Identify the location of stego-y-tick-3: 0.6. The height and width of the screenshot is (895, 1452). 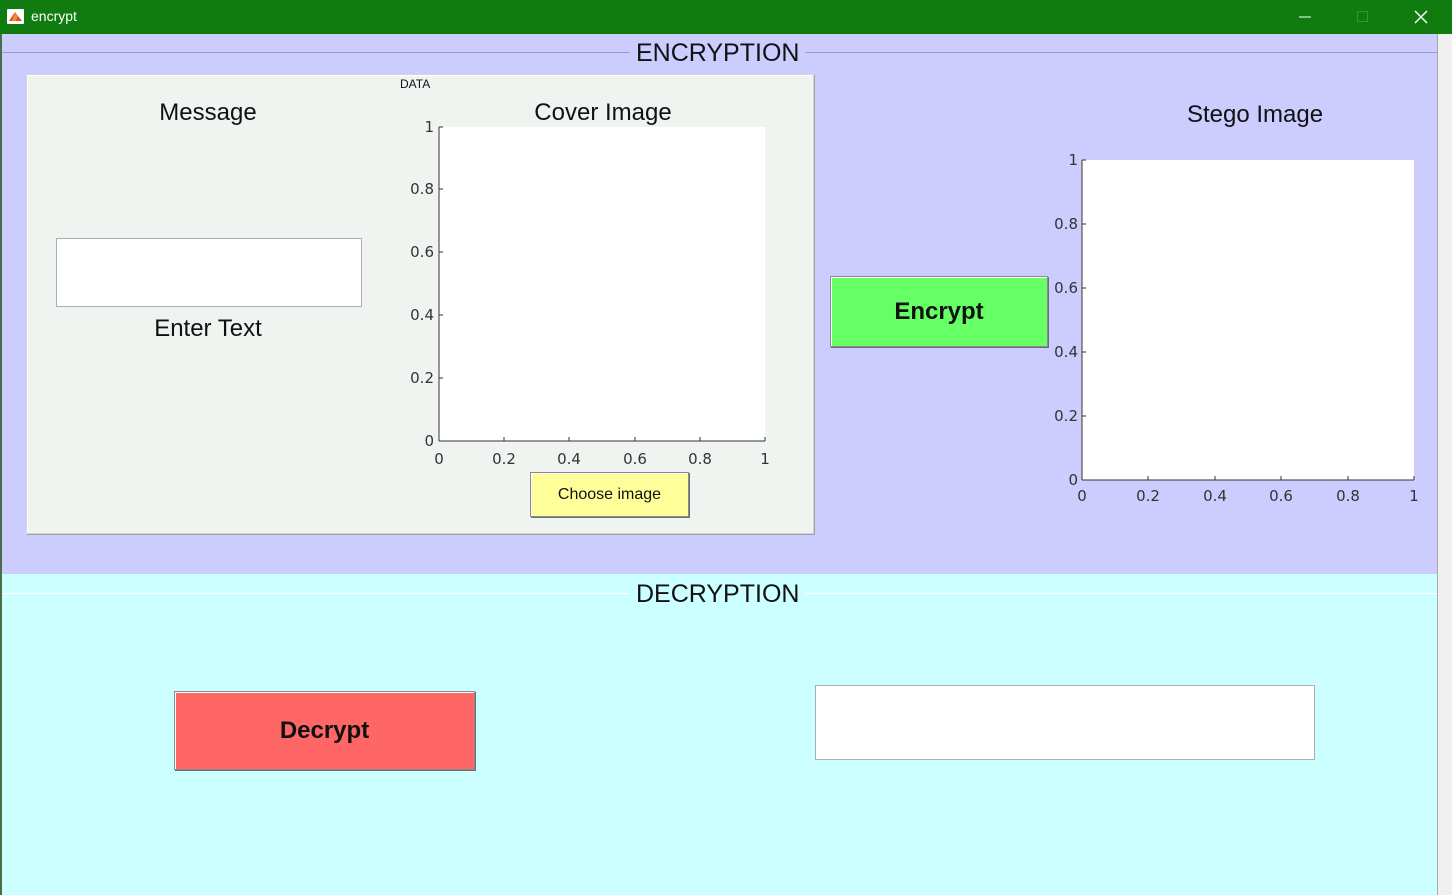
(1066, 288).